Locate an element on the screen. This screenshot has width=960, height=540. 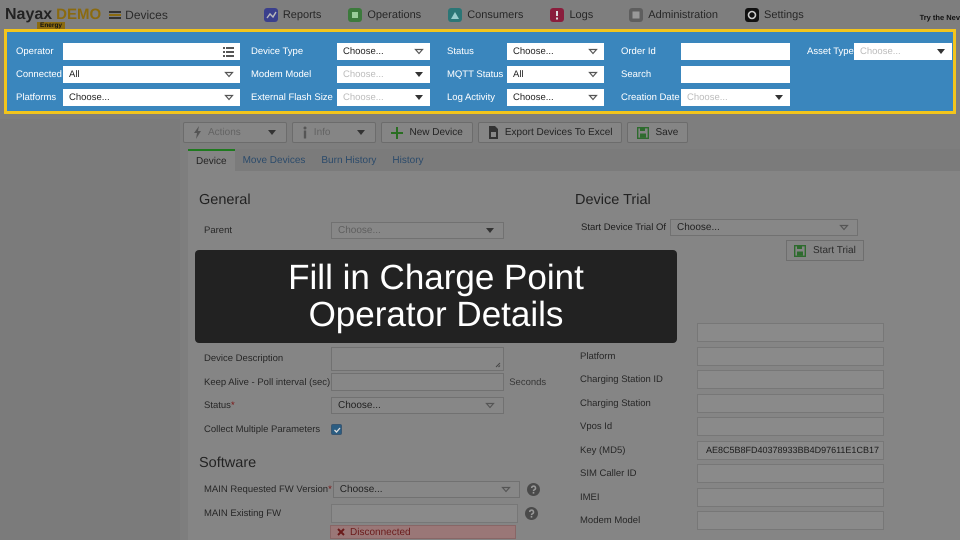
bolt-icon is located at coordinates (197, 132).